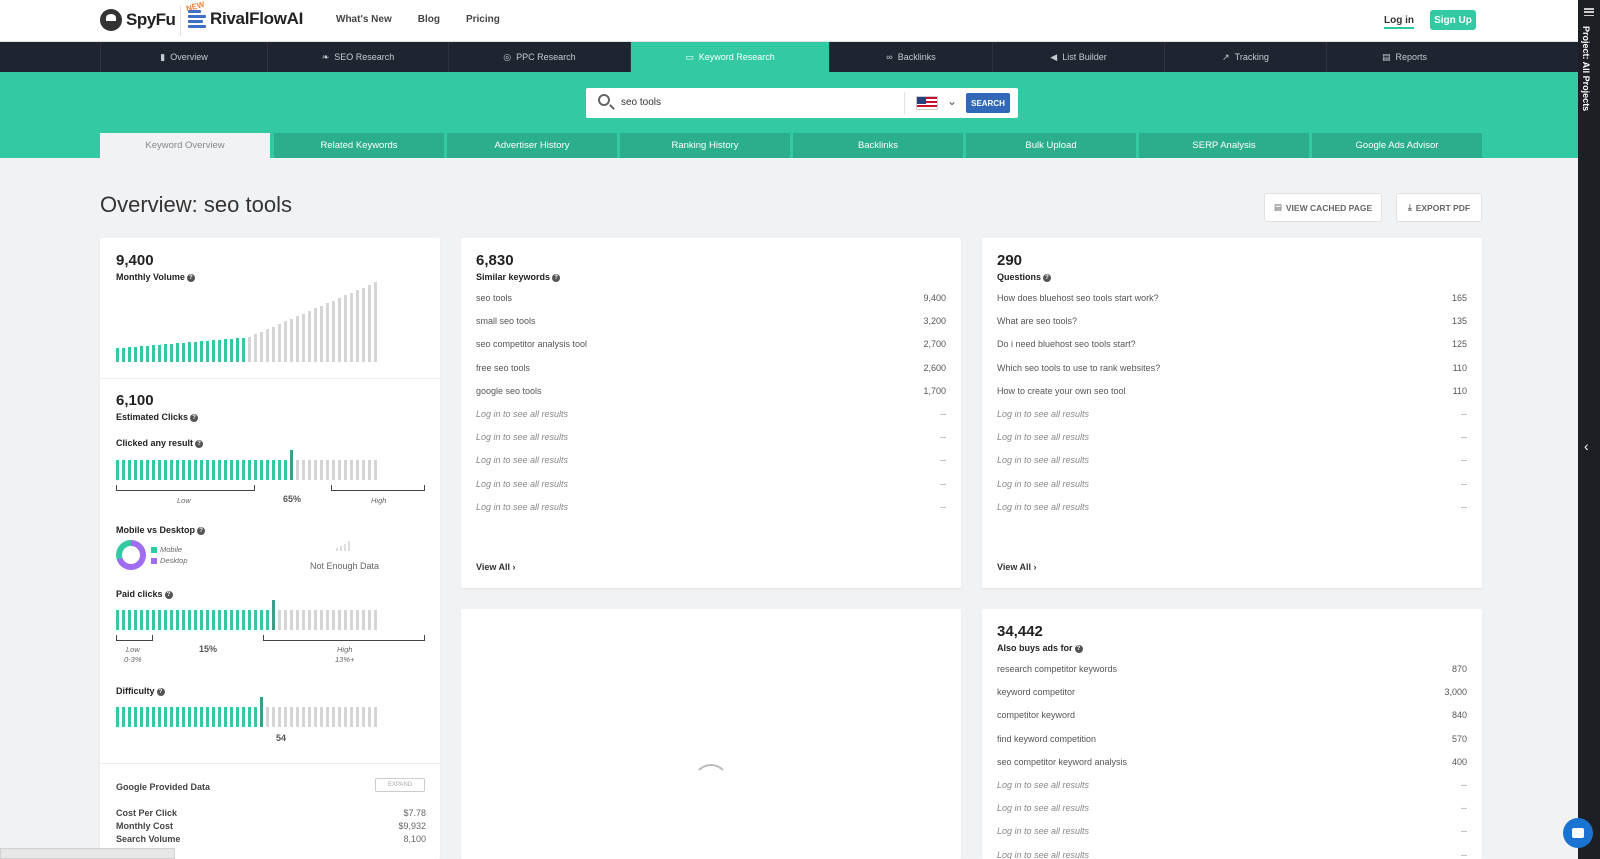 This screenshot has height=859, width=1600. What do you see at coordinates (952, 101) in the screenshot?
I see `chevron-down-icon: ⌄` at bounding box center [952, 101].